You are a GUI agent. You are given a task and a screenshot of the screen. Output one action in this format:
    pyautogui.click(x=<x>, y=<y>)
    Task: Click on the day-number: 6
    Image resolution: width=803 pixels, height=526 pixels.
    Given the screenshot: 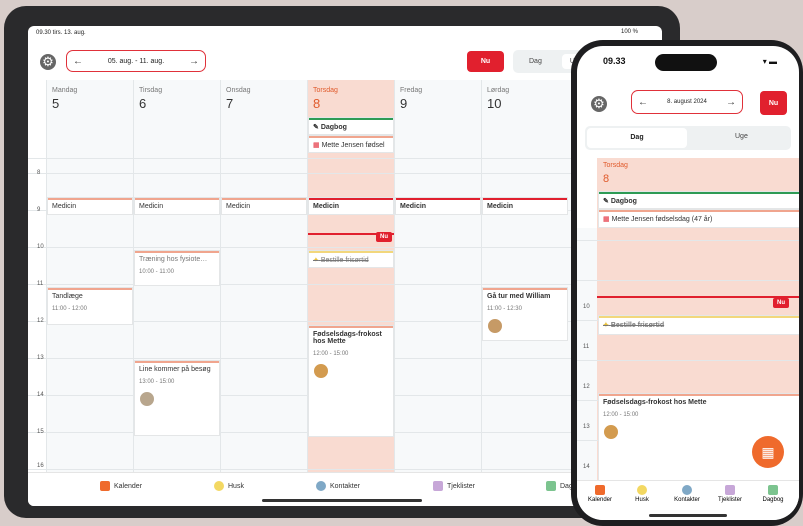 What is the action you would take?
    pyautogui.click(x=143, y=103)
    